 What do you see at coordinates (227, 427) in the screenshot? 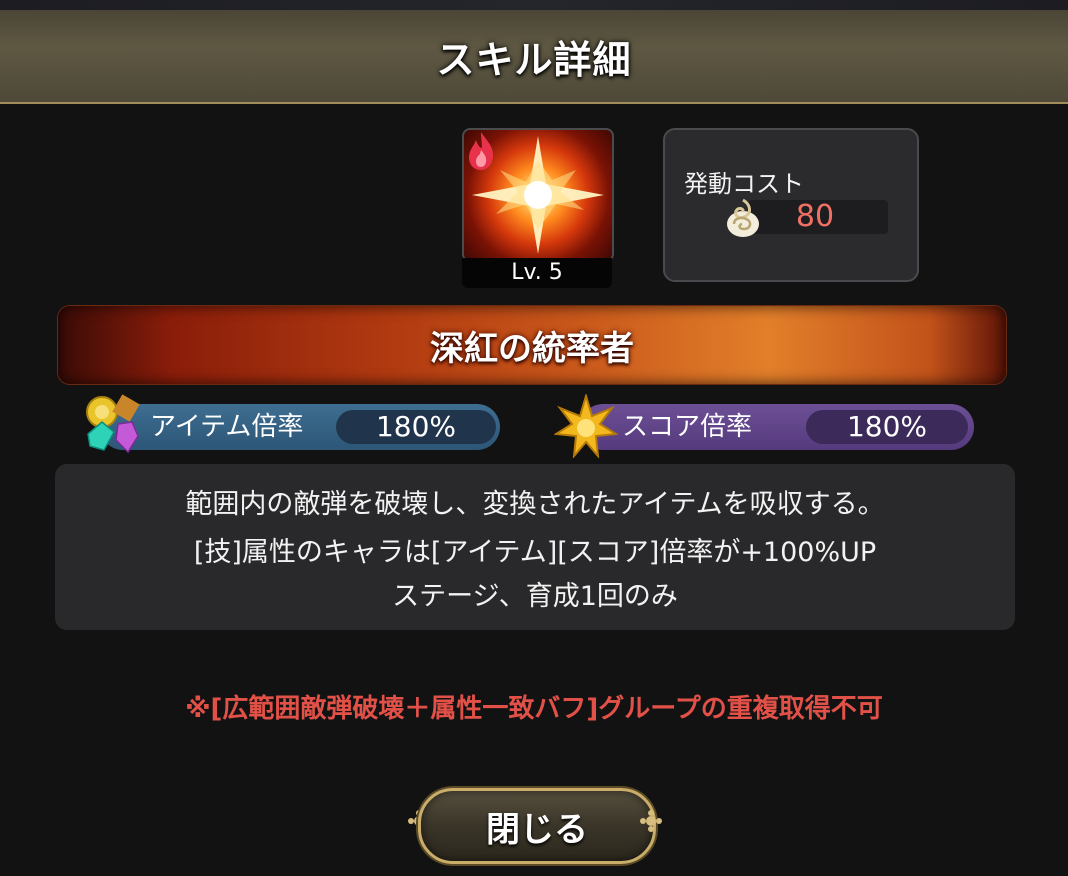
I see `item-multiplier-label: アイテム倍率` at bounding box center [227, 427].